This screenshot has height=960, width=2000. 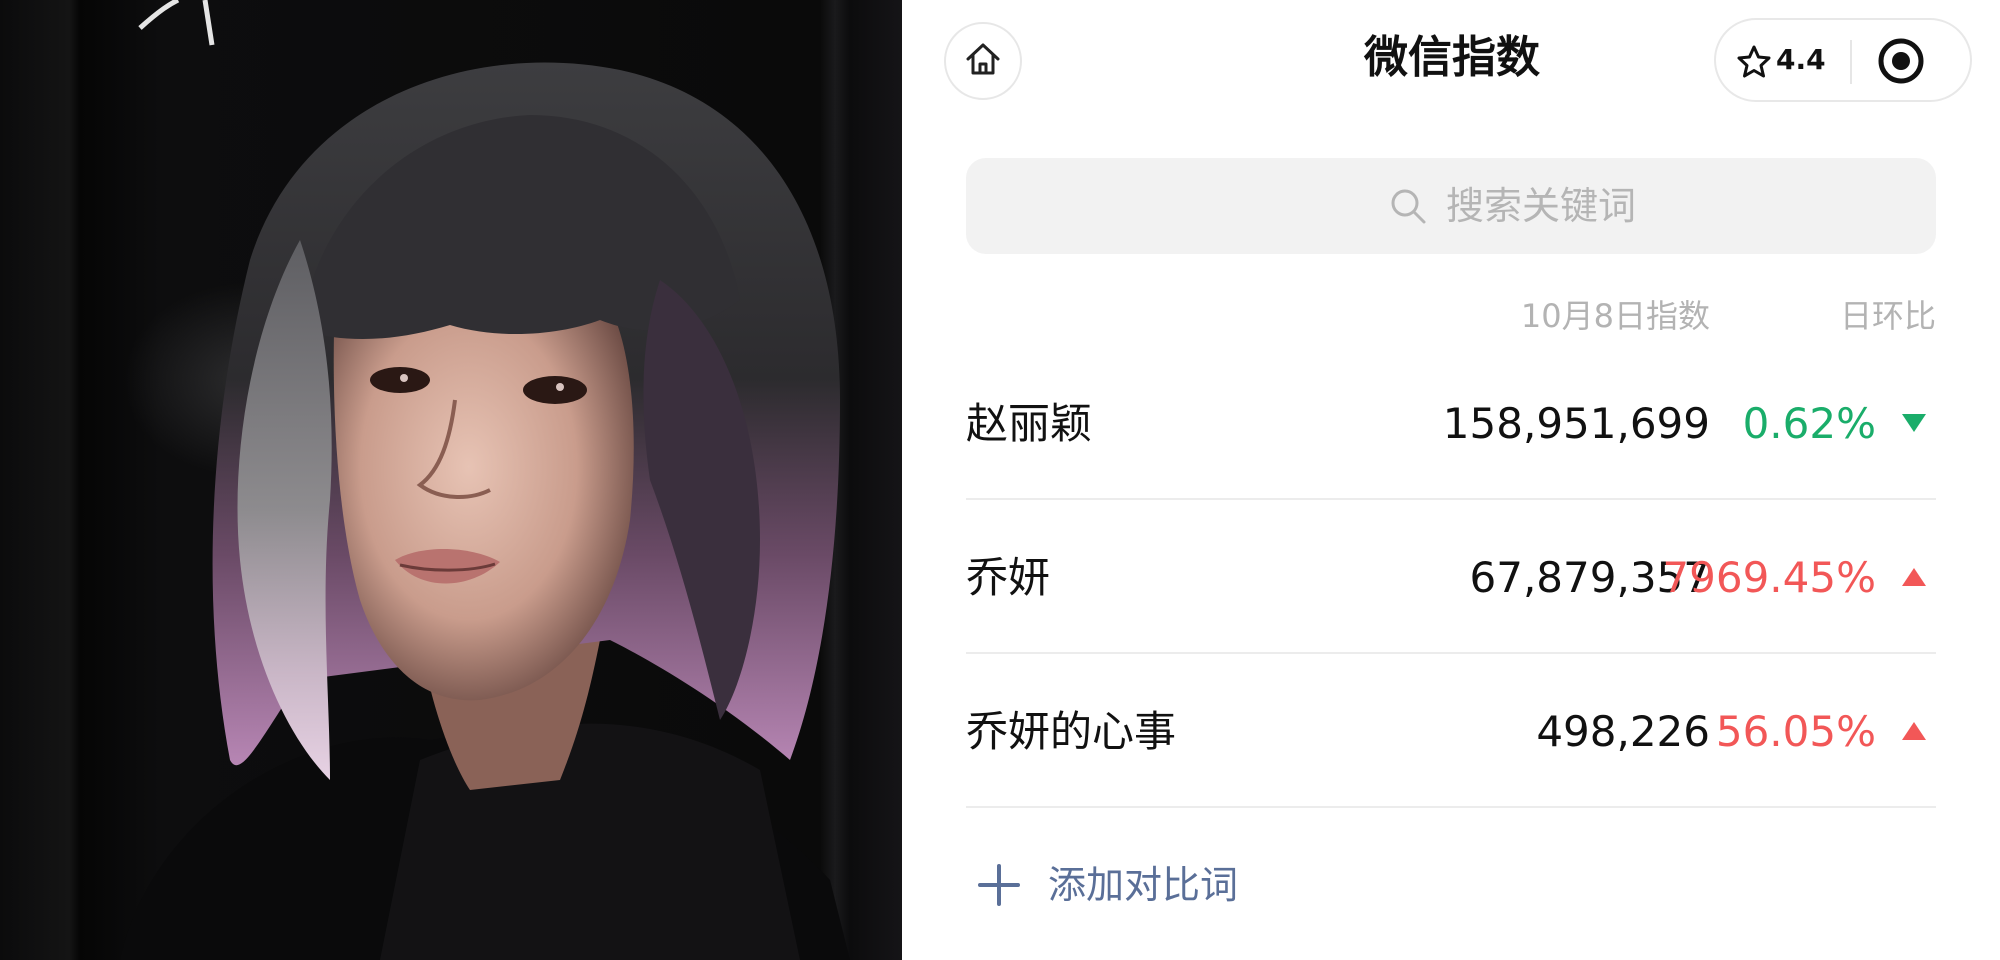 I want to click on index-value: 498,226, so click(x=1623, y=731).